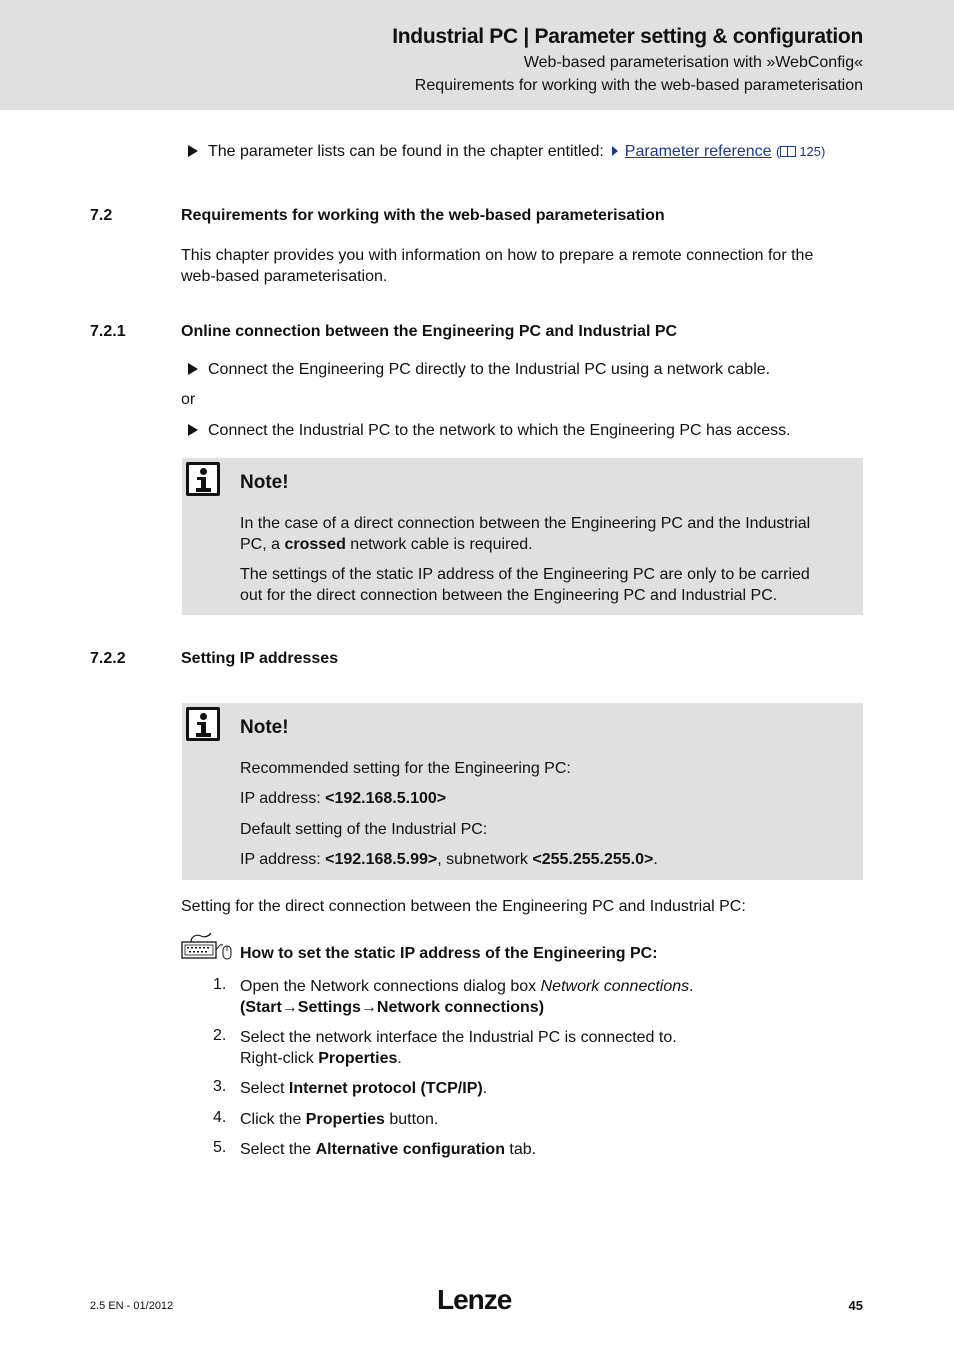  I want to click on document-version: 2.5 EN - 01/2012, so click(132, 1306).